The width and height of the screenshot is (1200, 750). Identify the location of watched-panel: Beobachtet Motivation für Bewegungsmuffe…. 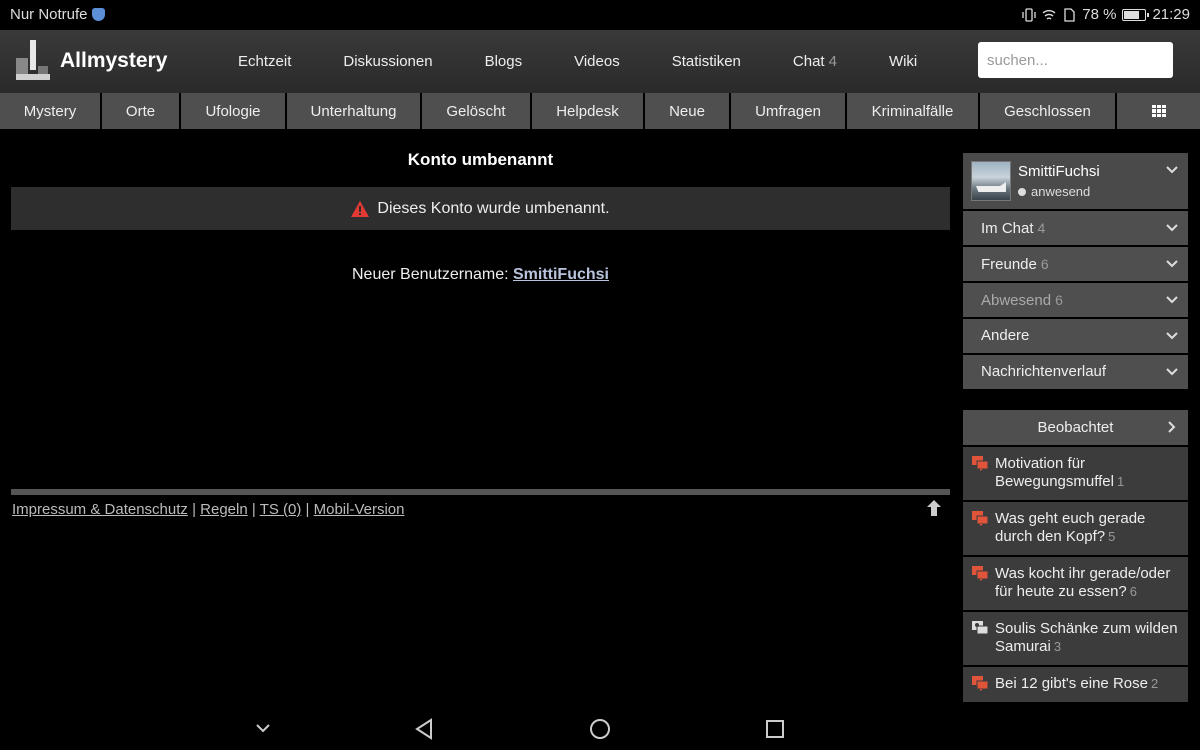
(1075, 556).